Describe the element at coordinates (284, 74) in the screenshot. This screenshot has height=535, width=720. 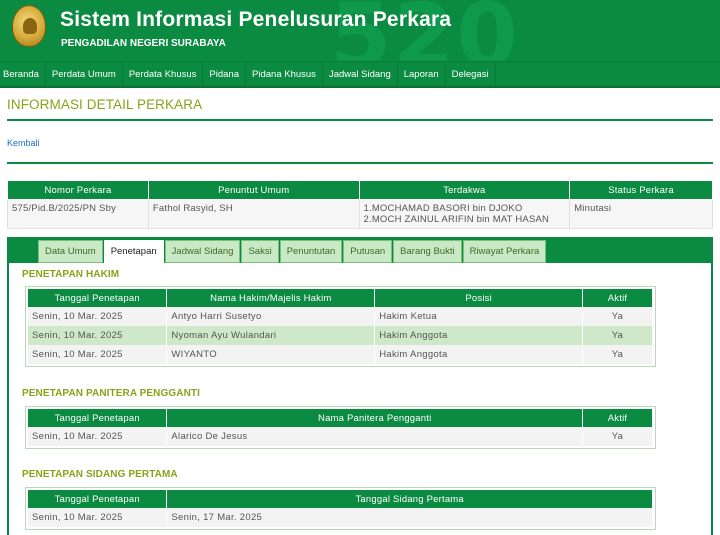
I see `nav-item-pidana-khusus: Pidana Khusus` at that location.